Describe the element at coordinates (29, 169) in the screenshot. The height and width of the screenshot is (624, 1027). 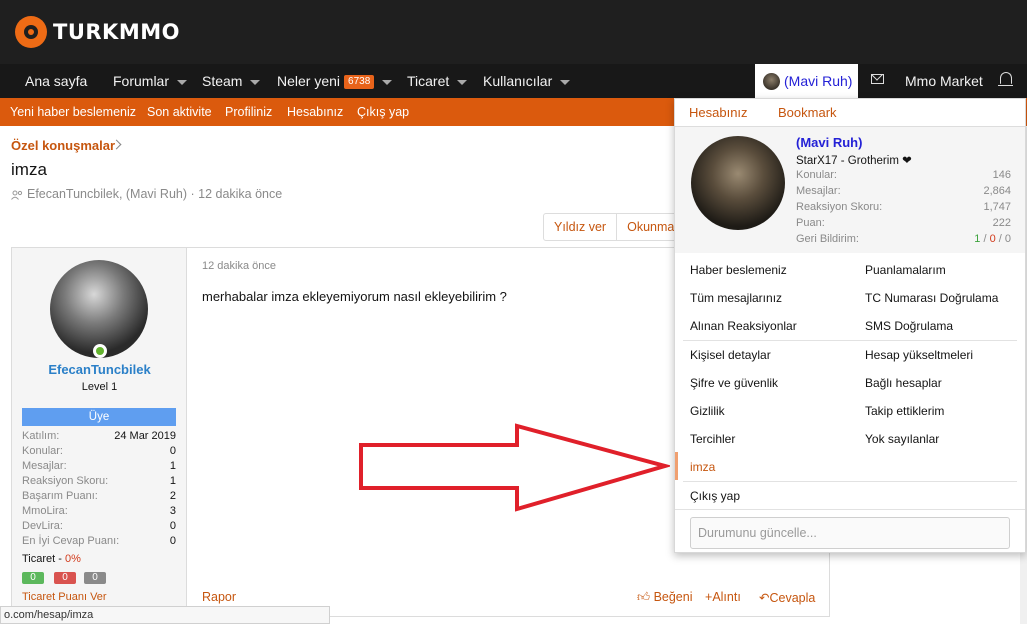
I see `page-title: imza` at that location.